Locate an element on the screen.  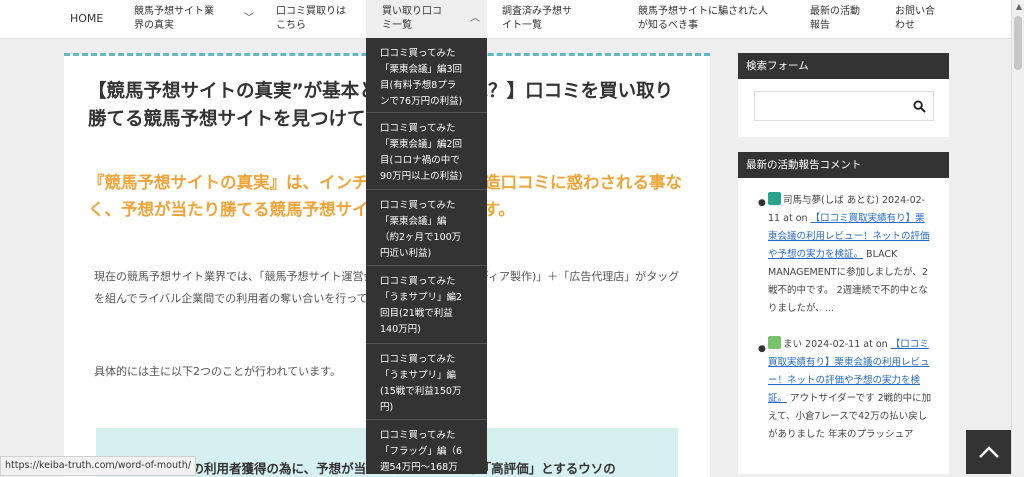
nav-scammed-victims: 競馬予想サイトに騙された人 が知るべき事 is located at coordinates (713, 19).